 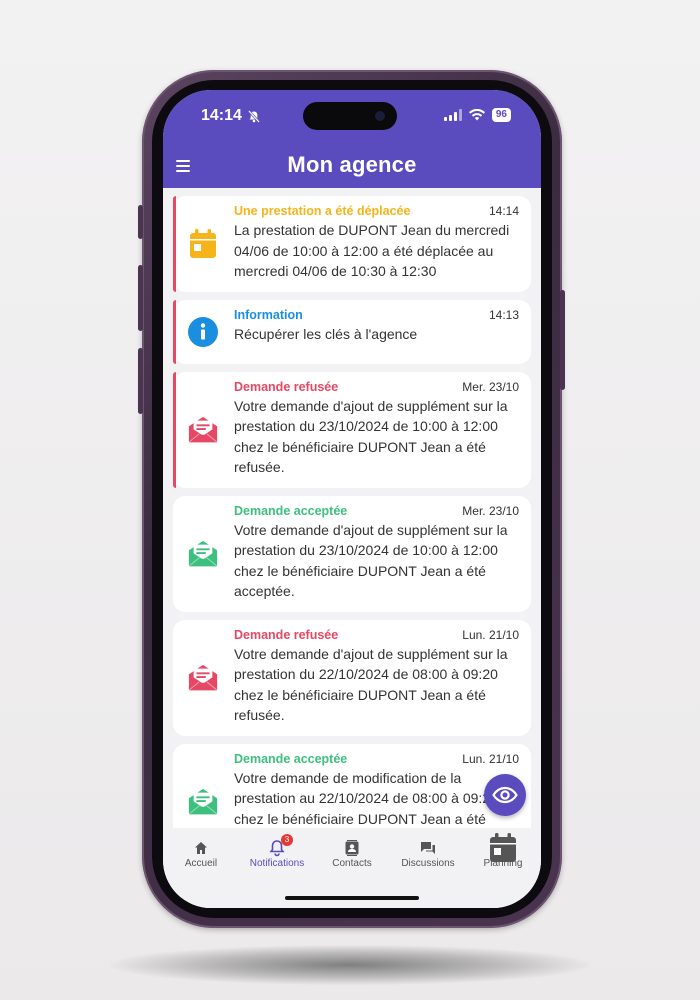 I want to click on tab-label: Discussions, so click(x=428, y=863).